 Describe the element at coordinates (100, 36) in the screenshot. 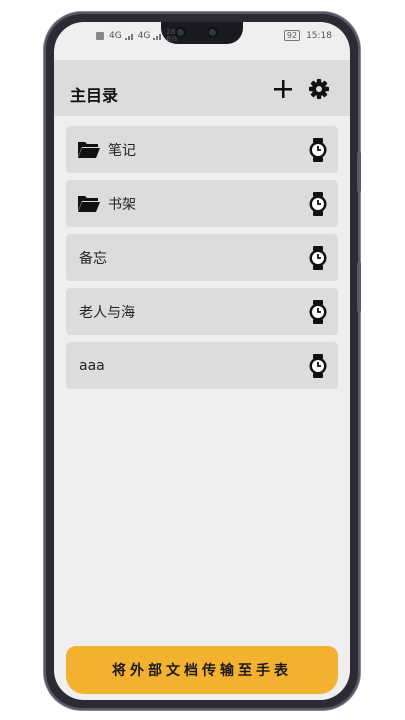

I see `sim-icon` at that location.